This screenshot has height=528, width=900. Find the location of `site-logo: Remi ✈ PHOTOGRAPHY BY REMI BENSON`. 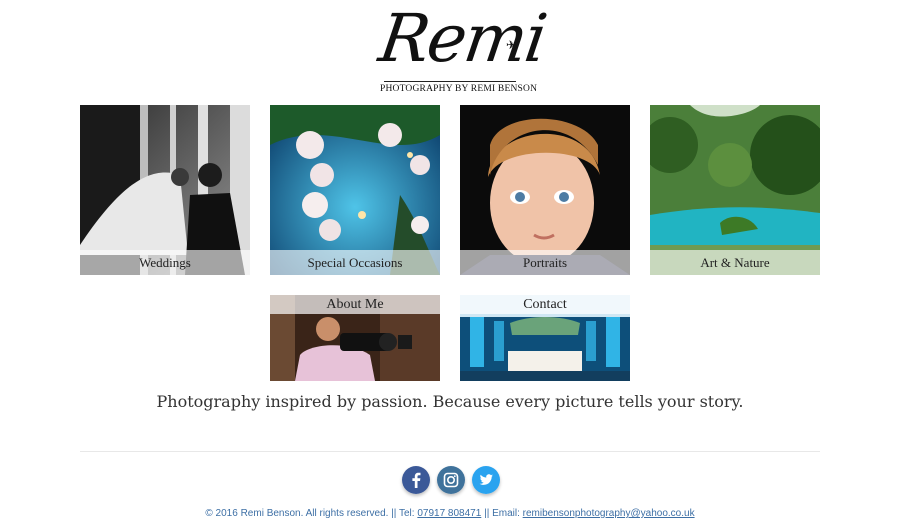

site-logo: Remi ✈ PHOTOGRAPHY BY REMI BENSON is located at coordinates (462, 49).